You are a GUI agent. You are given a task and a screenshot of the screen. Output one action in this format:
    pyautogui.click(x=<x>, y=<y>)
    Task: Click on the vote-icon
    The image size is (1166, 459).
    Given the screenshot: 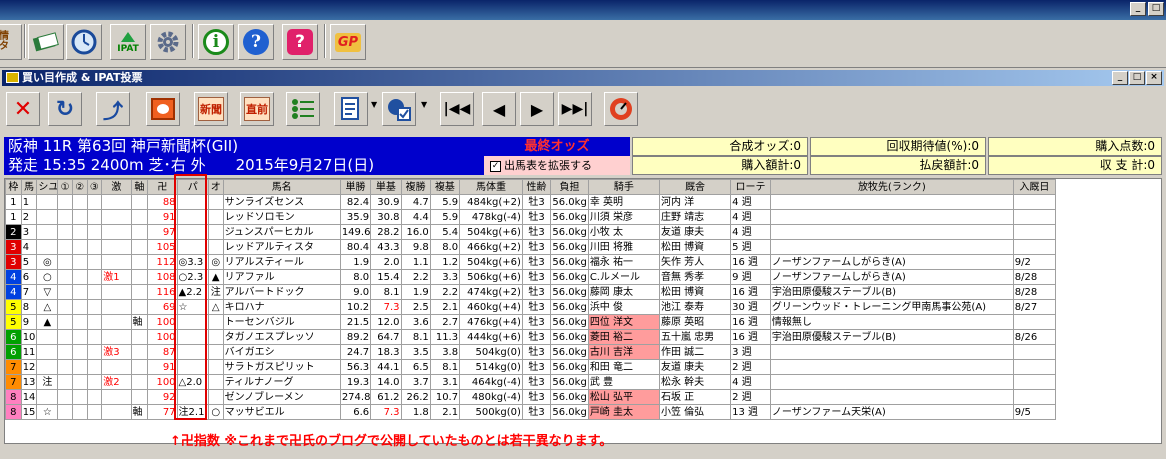 What is the action you would take?
    pyautogui.click(x=399, y=109)
    